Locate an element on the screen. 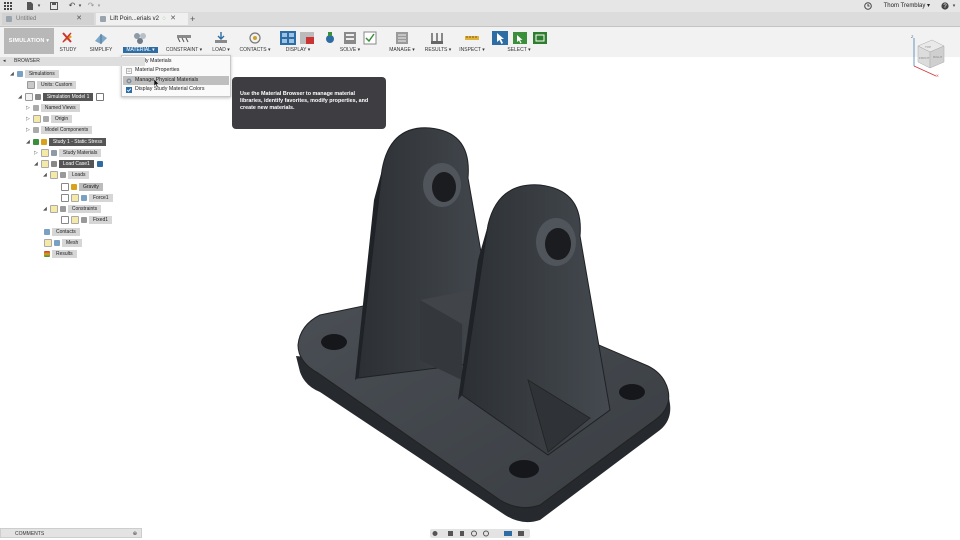 The width and height of the screenshot is (960, 540). tree-node-constraints: ◢ Constraints is located at coordinates (72, 209).